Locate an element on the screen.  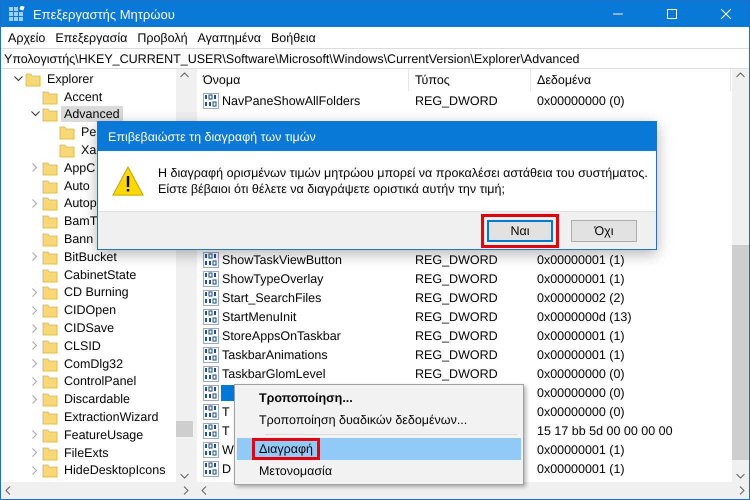
value-name: StoreAppsOnTaskbar is located at coordinates (281, 336).